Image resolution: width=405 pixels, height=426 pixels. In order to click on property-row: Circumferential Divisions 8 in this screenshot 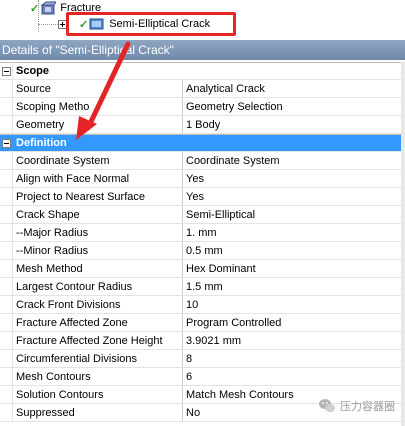, I will do `click(200, 359)`.